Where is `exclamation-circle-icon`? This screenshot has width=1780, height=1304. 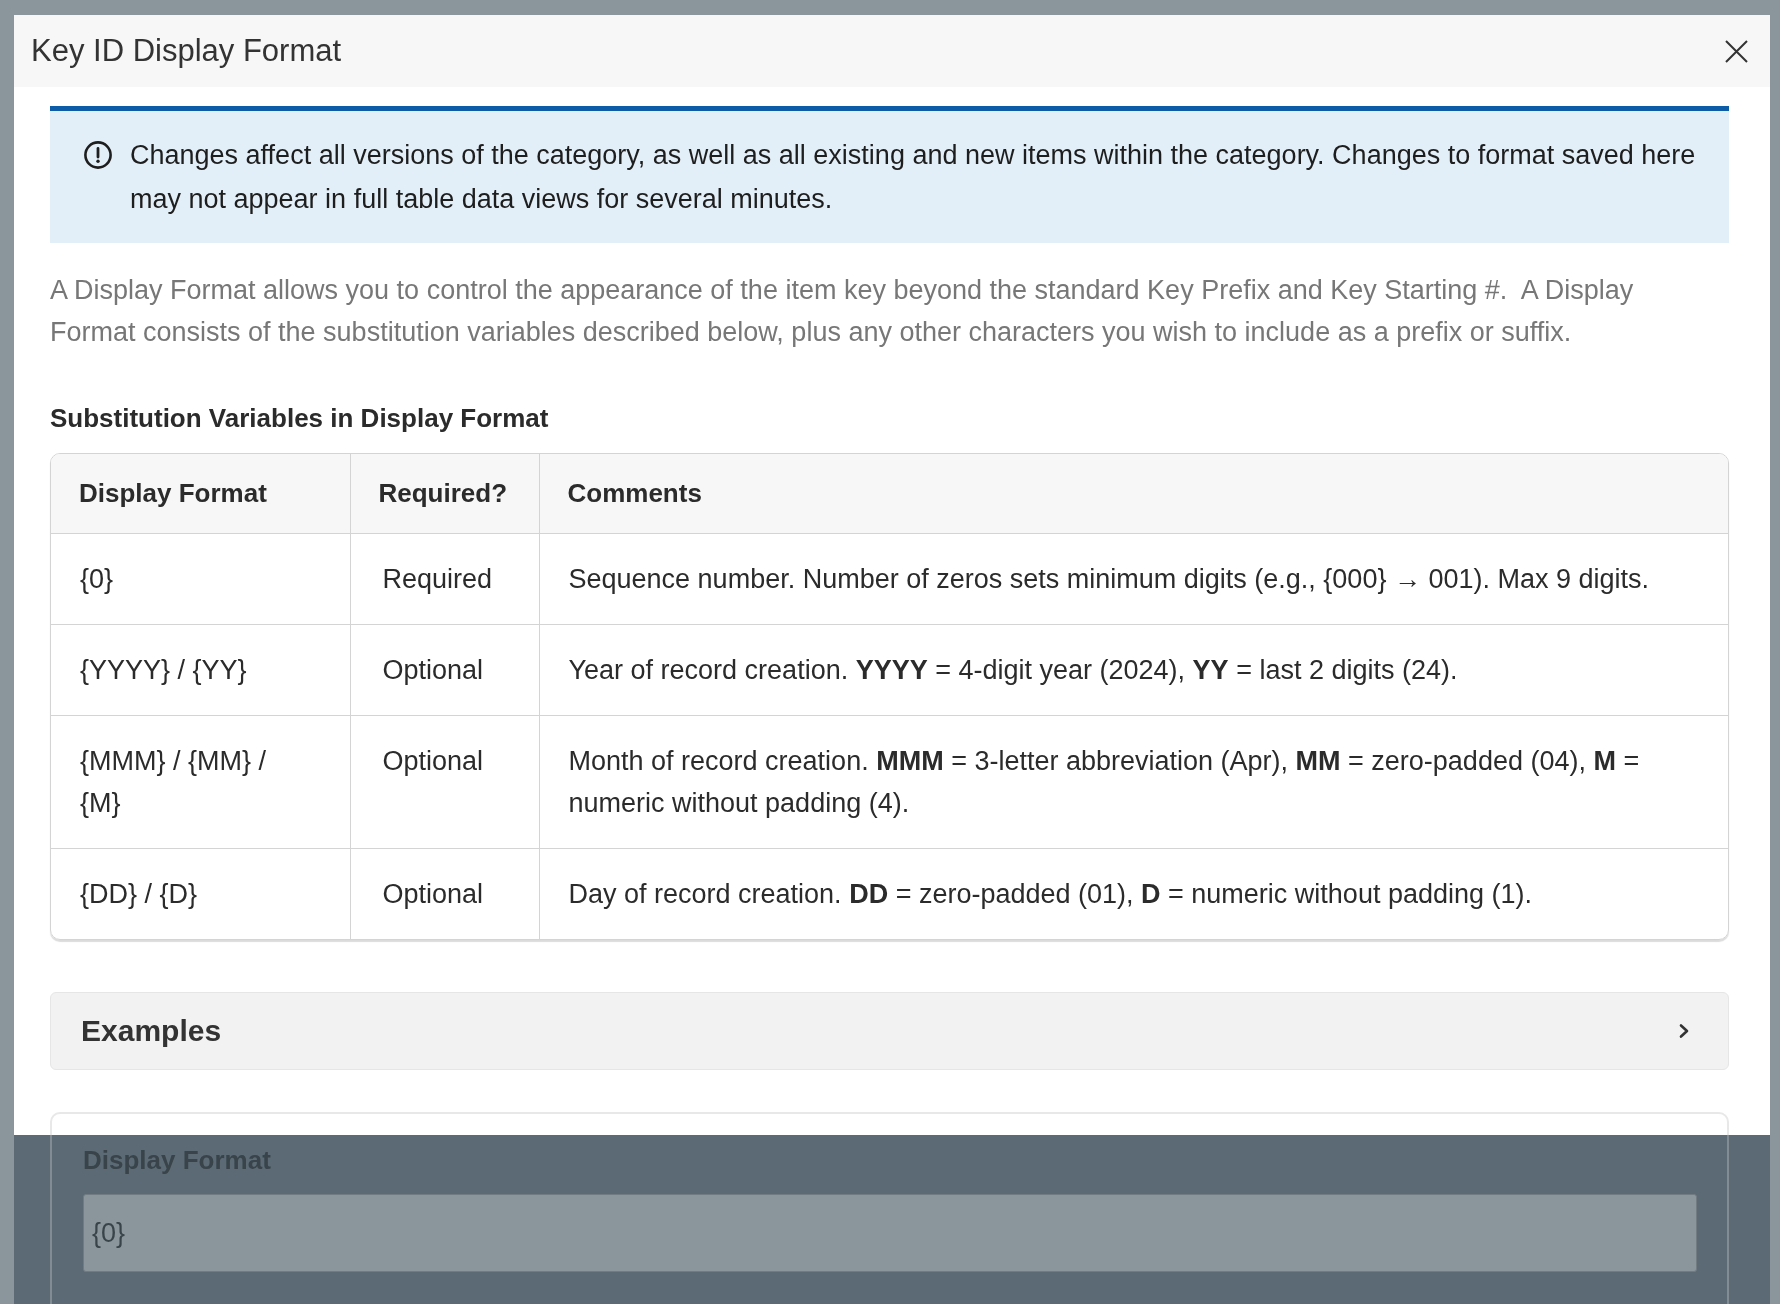
exclamation-circle-icon is located at coordinates (98, 155).